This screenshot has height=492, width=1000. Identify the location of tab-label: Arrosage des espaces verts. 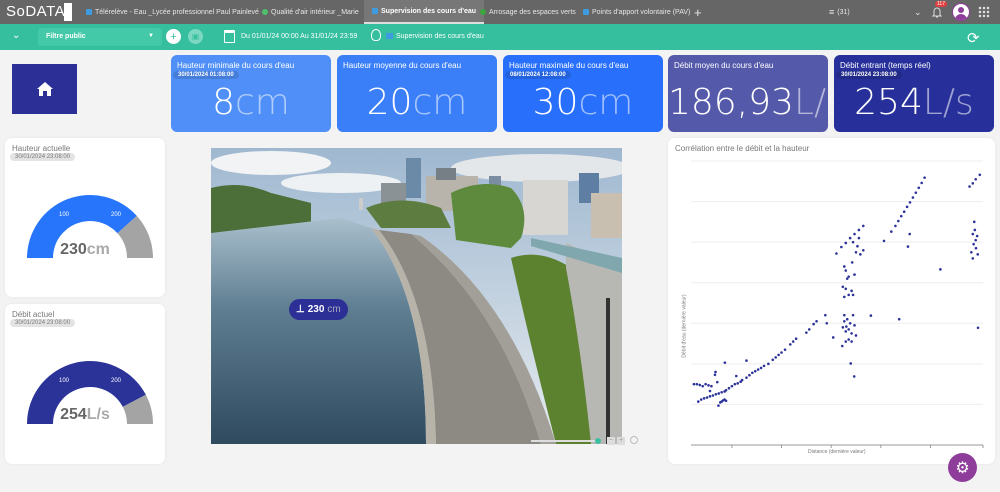
(532, 12).